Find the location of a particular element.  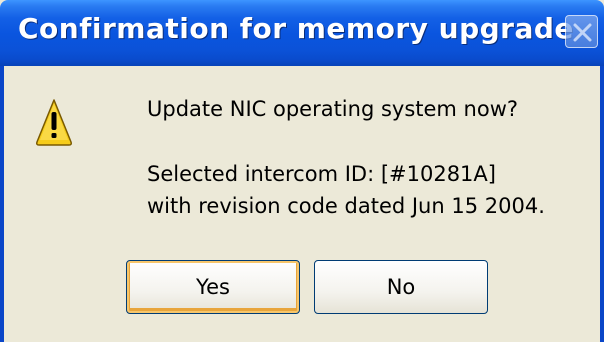

close-button is located at coordinates (581, 31).